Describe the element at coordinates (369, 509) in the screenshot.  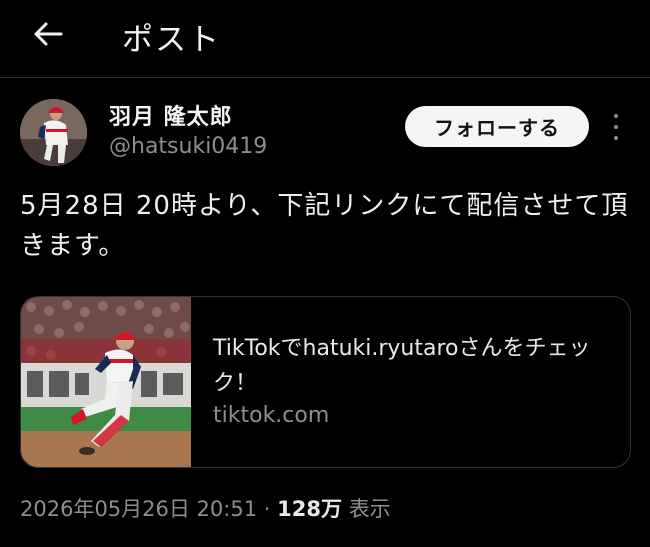
I see `views-label: 表示` at that location.